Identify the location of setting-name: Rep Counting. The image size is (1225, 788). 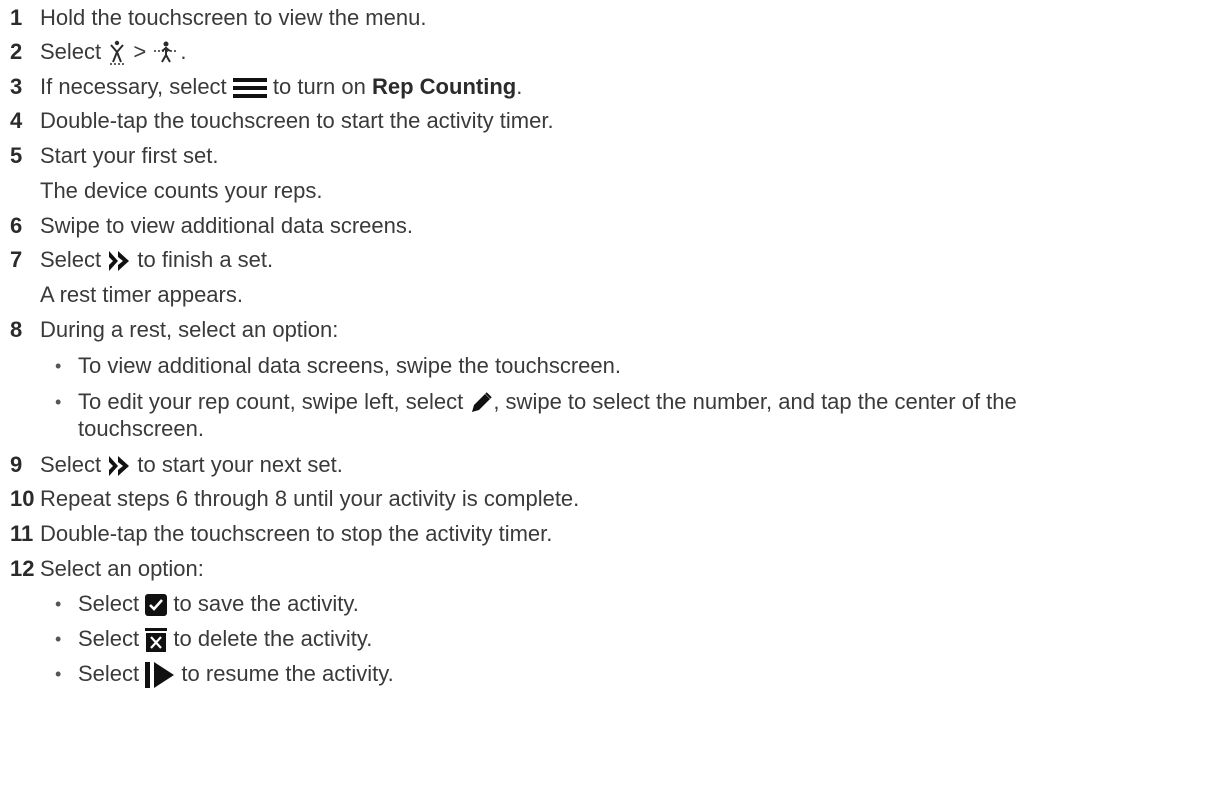
(444, 86).